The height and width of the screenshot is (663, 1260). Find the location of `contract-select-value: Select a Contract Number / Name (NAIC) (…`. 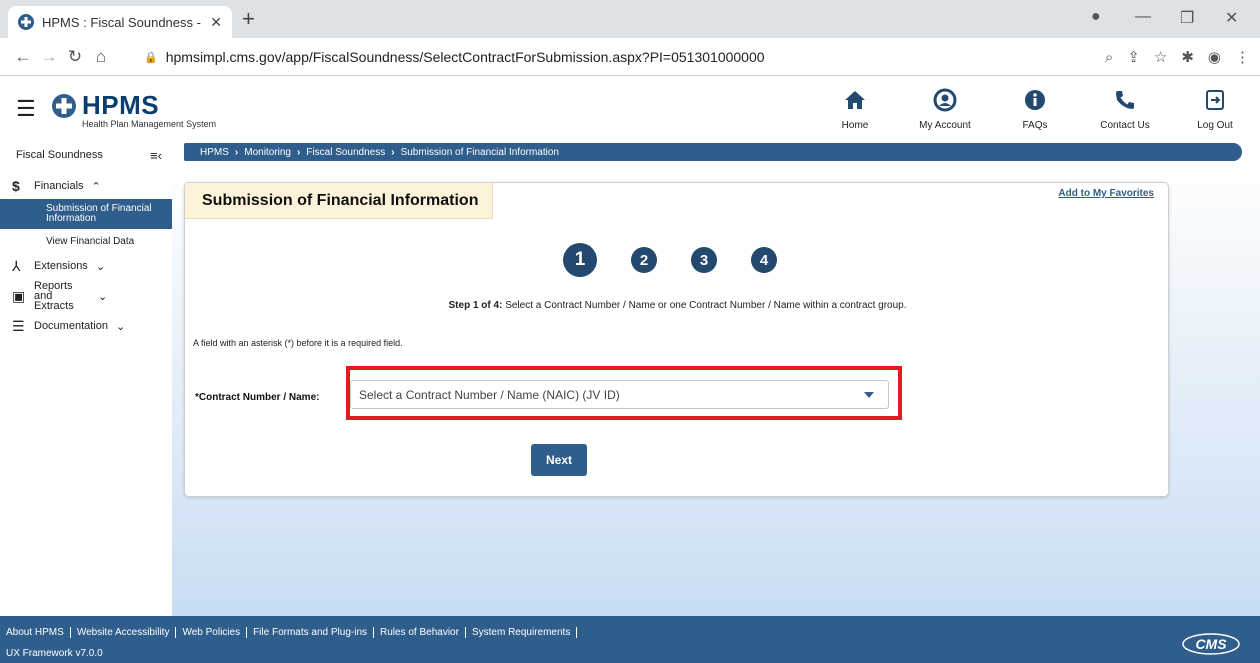

contract-select-value: Select a Contract Number / Name (NAIC) (… is located at coordinates (489, 394).